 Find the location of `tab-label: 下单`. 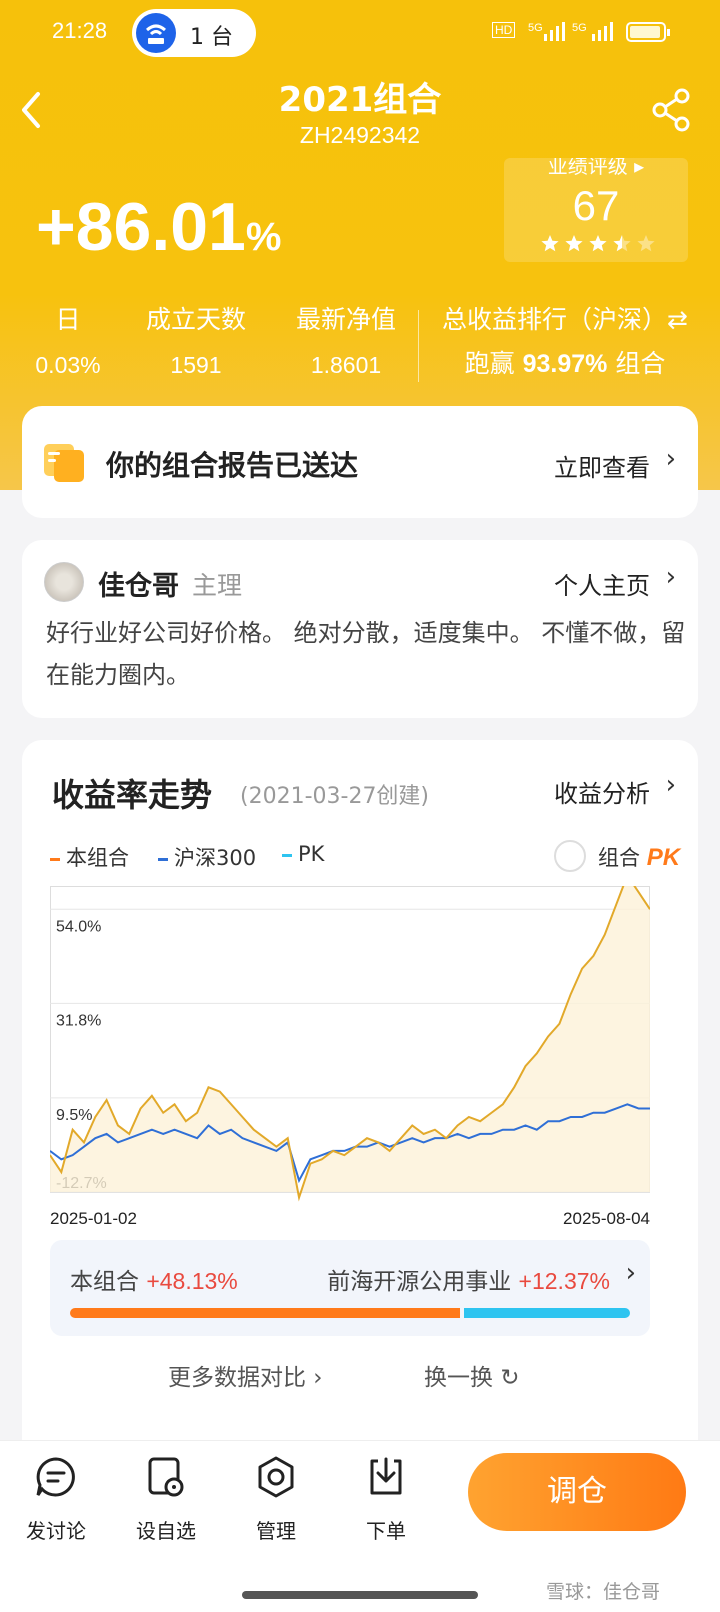

tab-label: 下单 is located at coordinates (386, 1531).